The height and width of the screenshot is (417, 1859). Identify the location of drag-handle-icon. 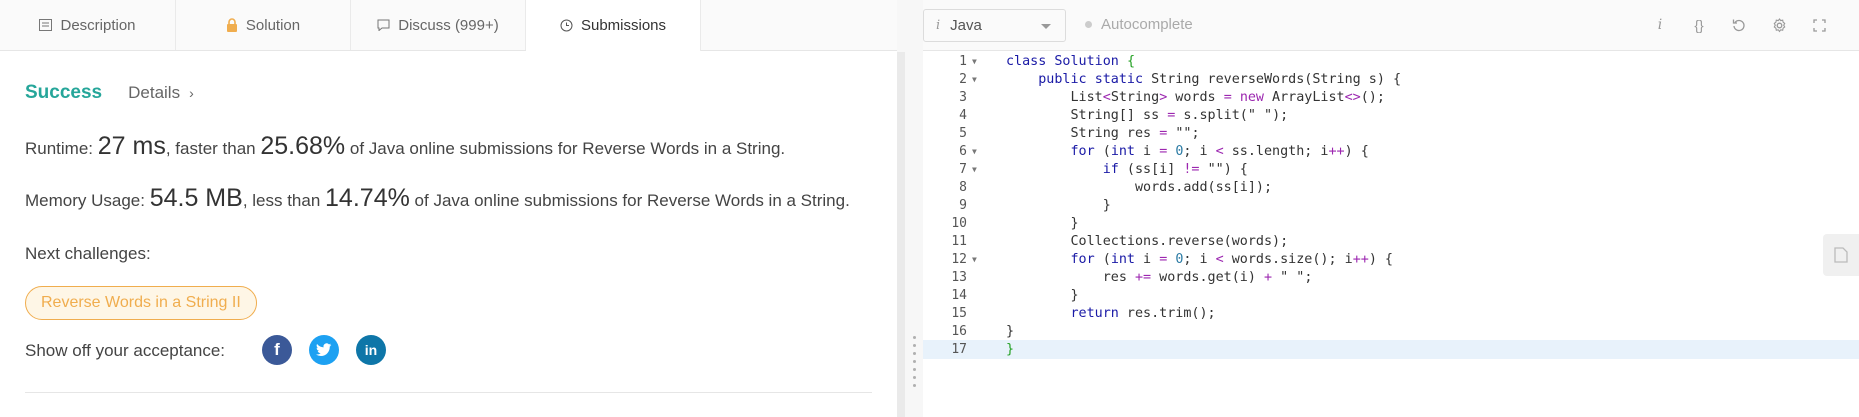
(915, 361).